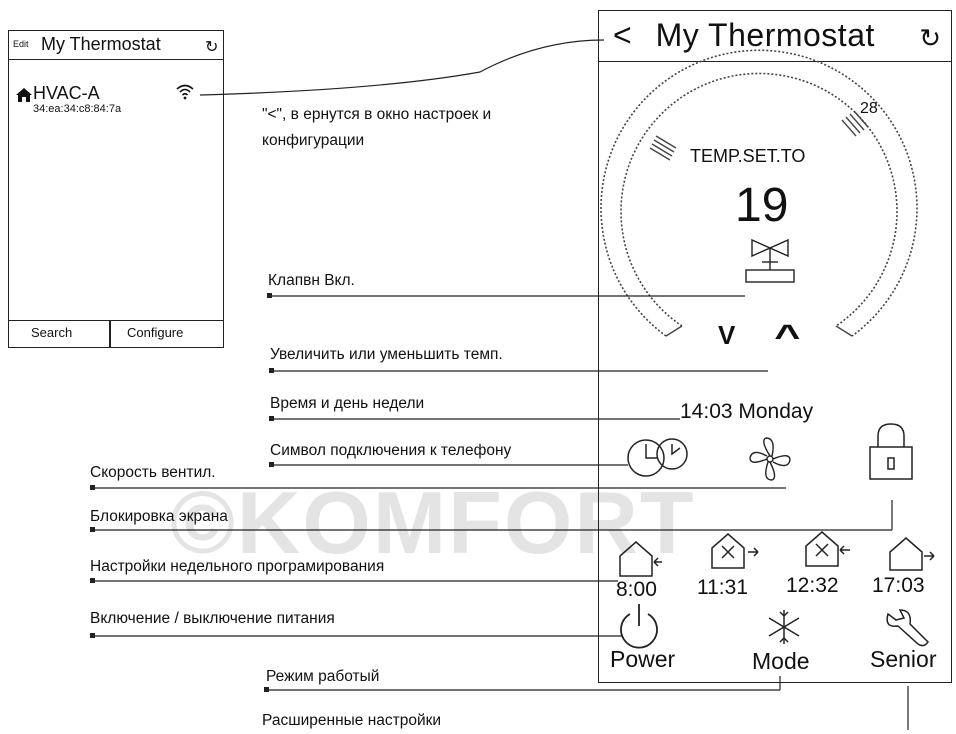  Describe the element at coordinates (787, 336) in the screenshot. I see `temp-up-button: ^` at that location.